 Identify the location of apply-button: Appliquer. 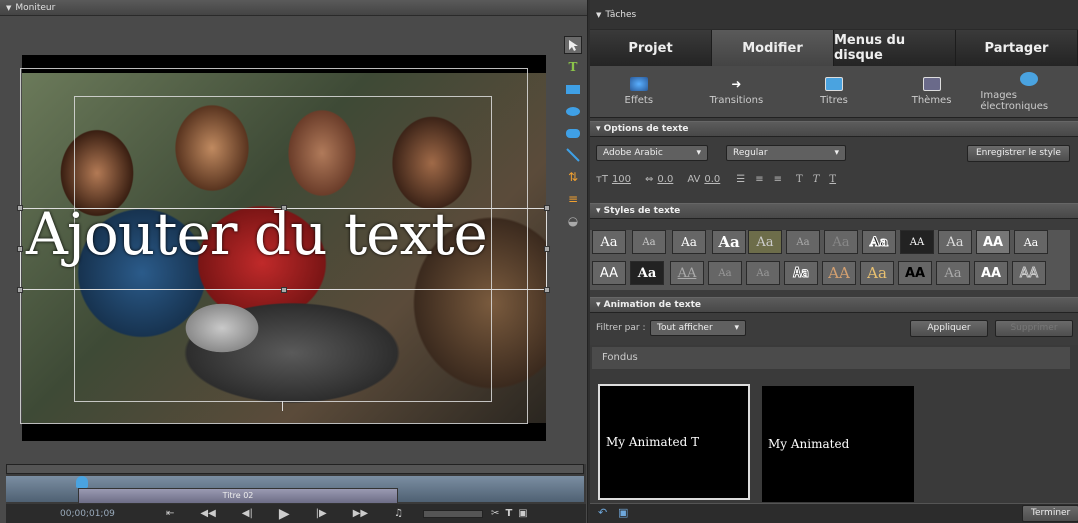
(949, 328).